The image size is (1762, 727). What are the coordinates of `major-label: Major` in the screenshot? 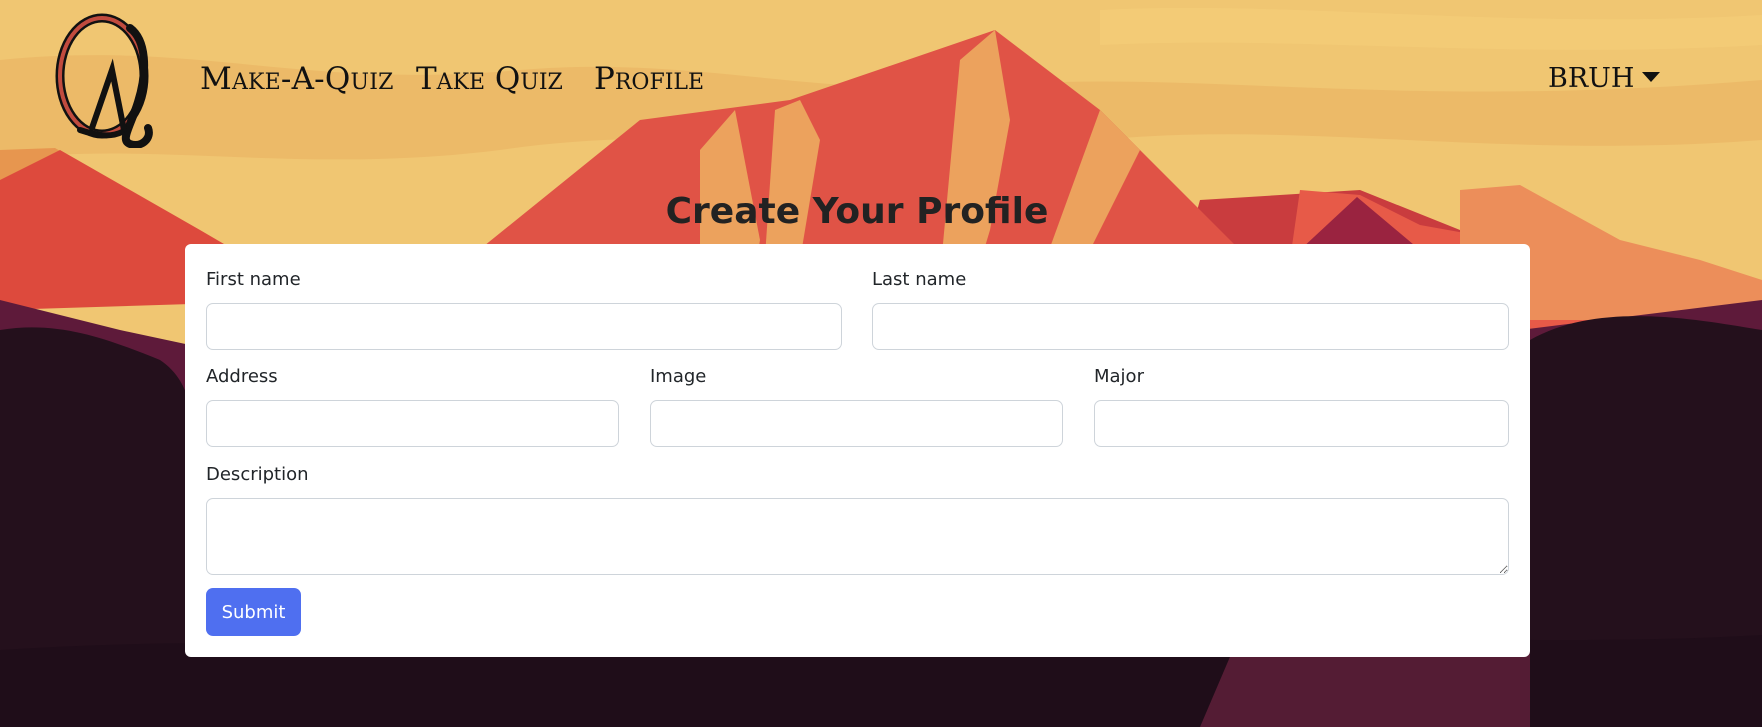 It's located at (1119, 376).